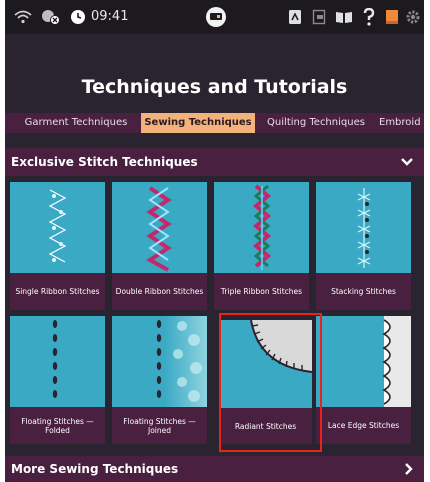 This screenshot has height=482, width=430. I want to click on chevron-right-icon, so click(409, 469).